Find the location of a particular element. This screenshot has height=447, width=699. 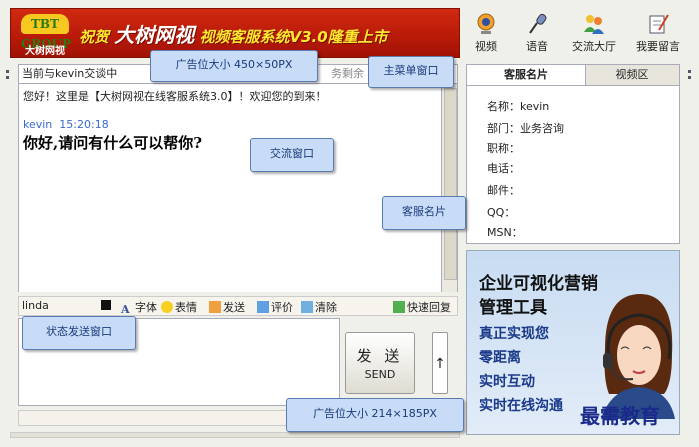

microphone-icon is located at coordinates (538, 23).